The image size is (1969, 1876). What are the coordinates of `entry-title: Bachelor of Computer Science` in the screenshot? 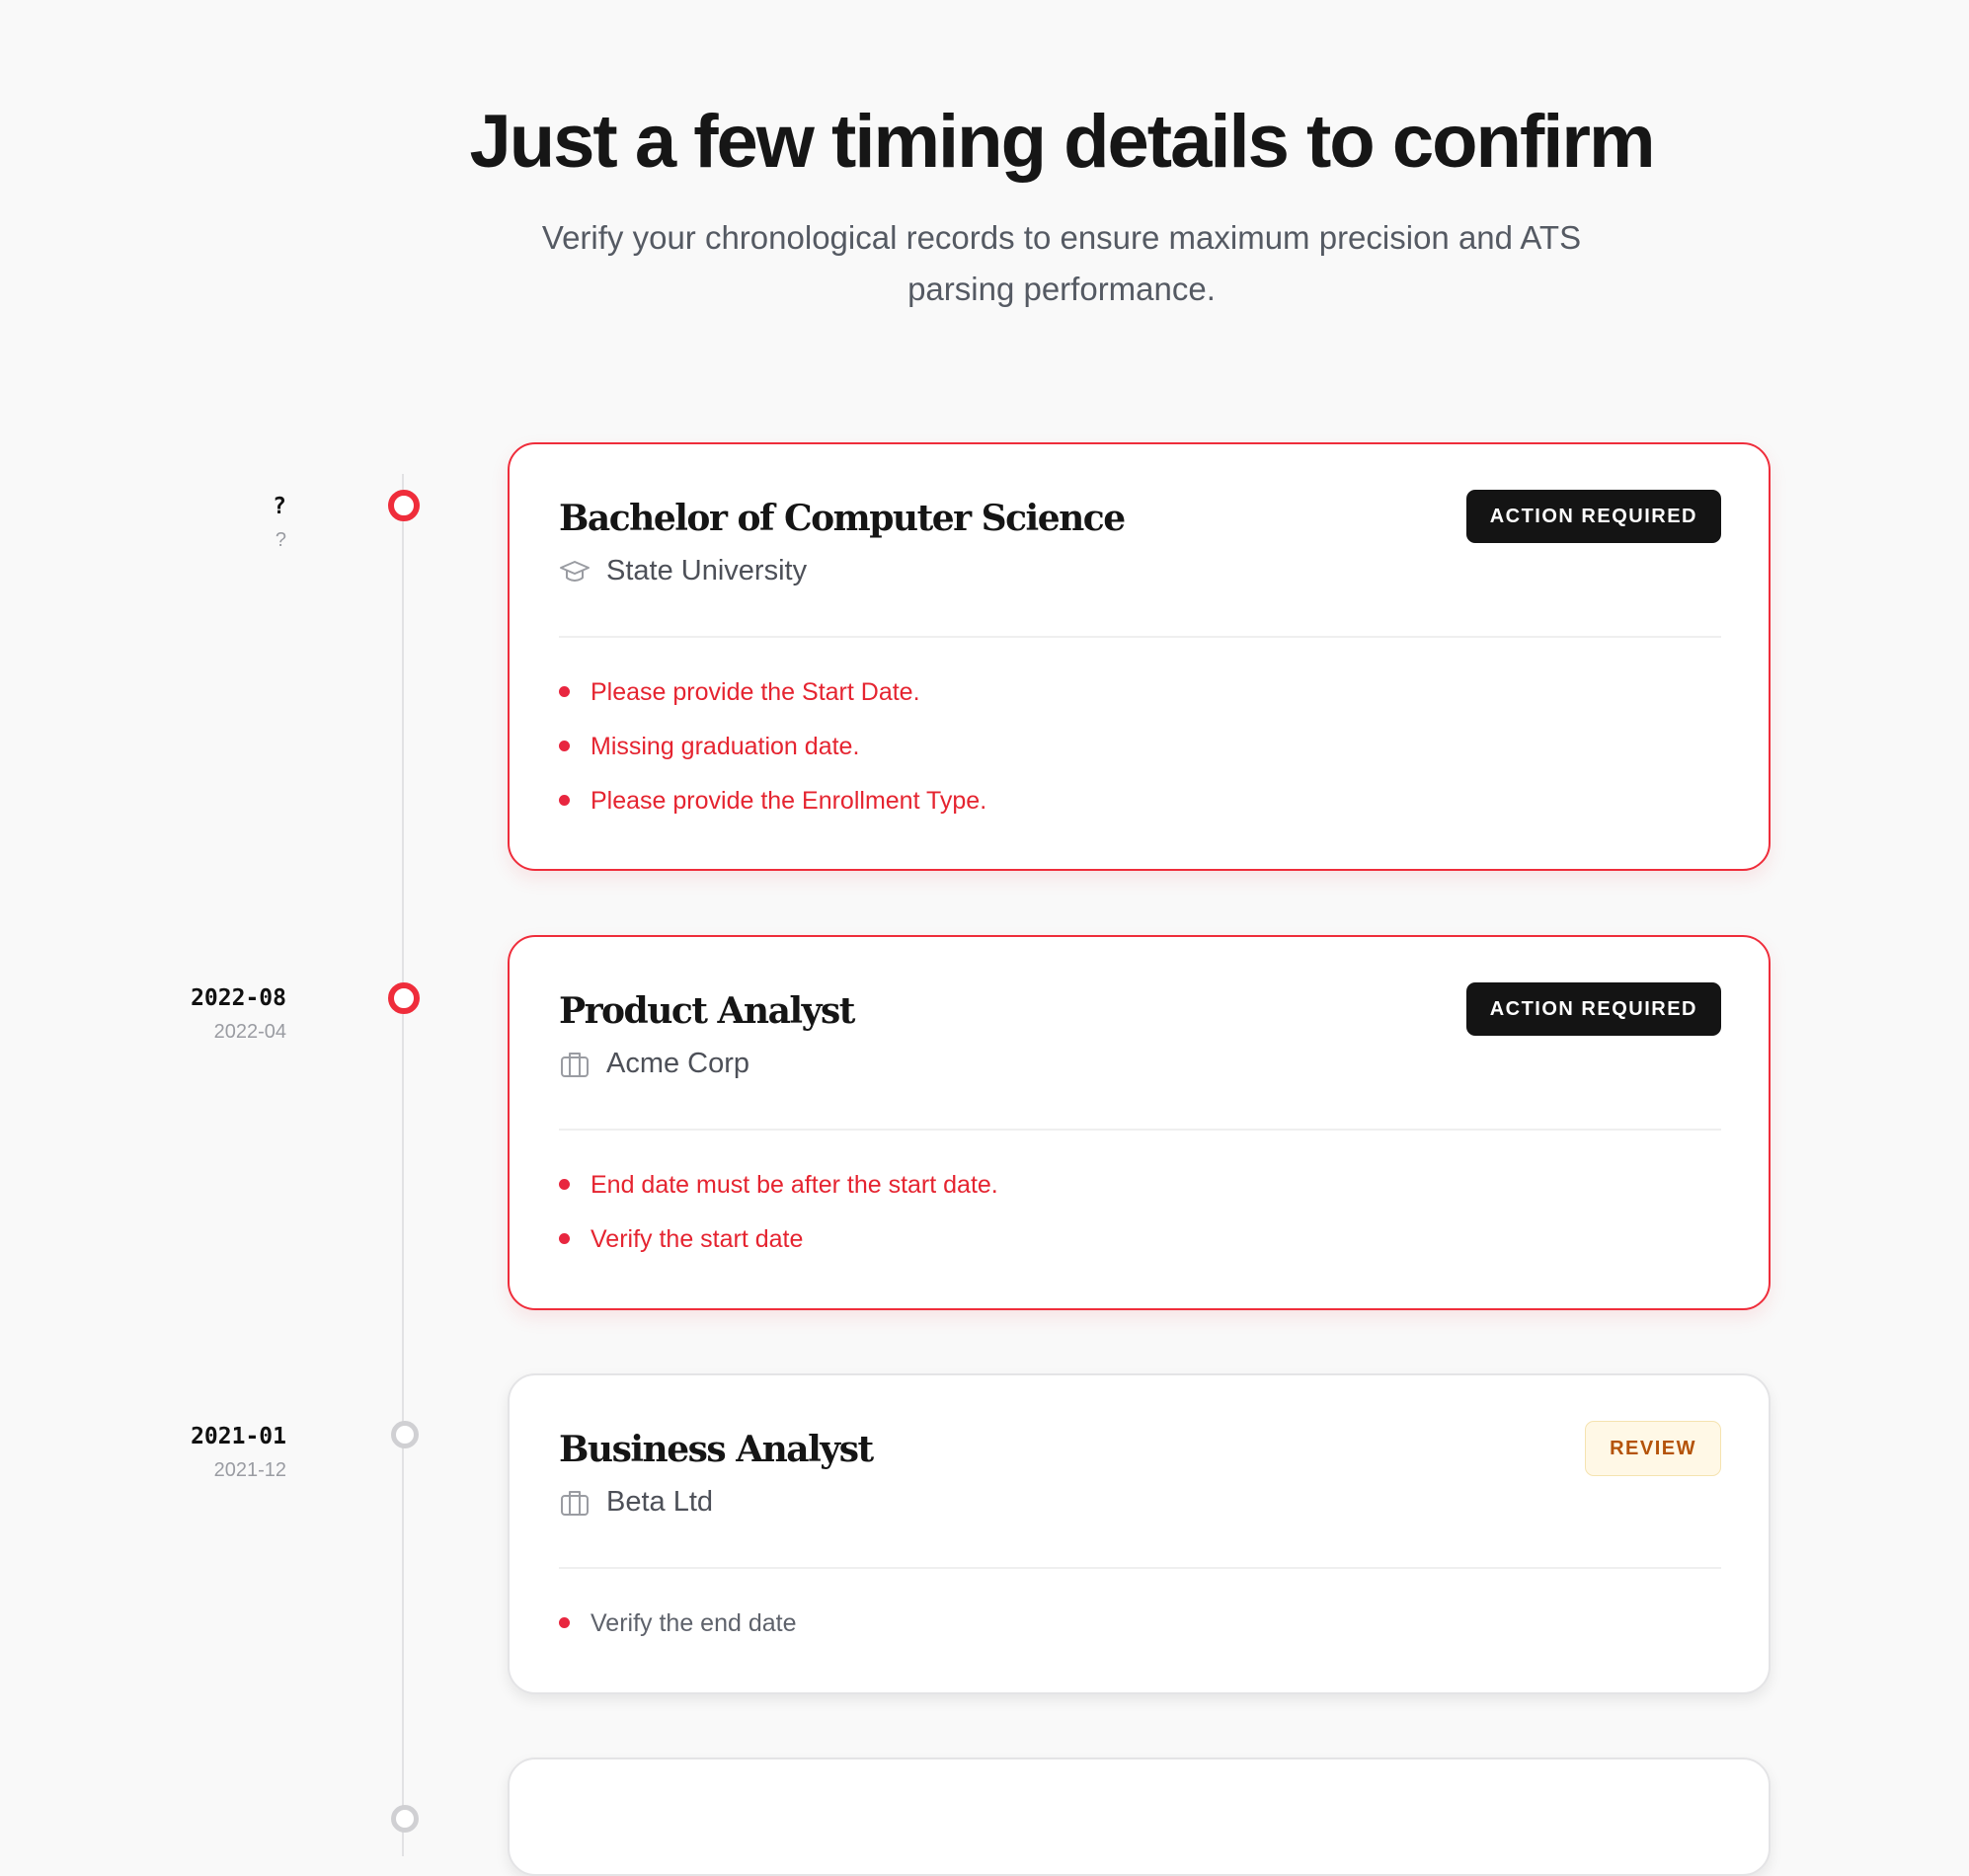 It's located at (842, 518).